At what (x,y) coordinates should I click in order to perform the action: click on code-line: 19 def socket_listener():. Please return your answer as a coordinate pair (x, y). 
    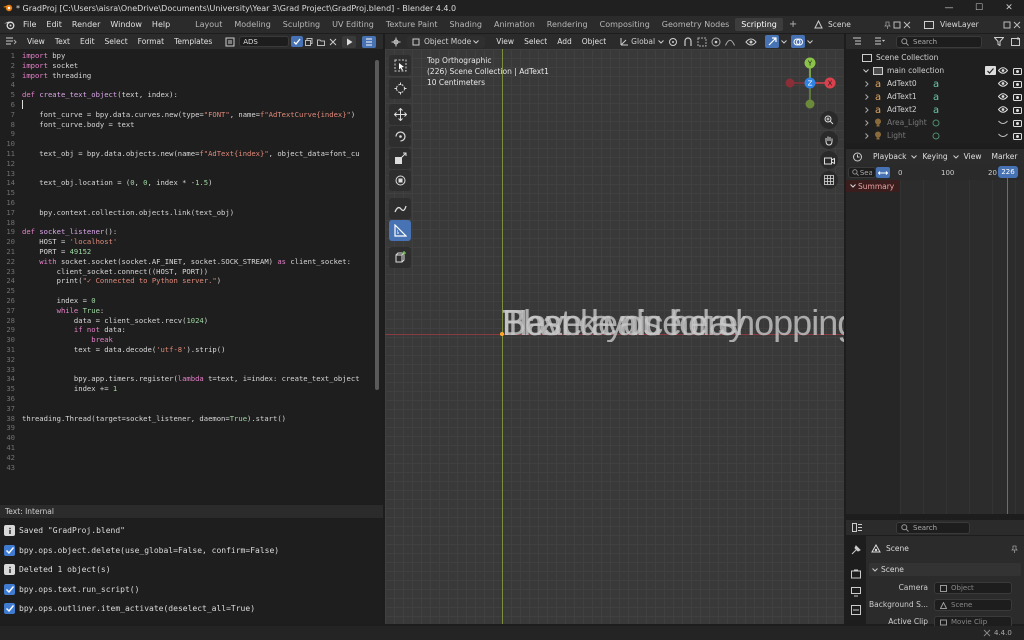
    Looking at the image, I should click on (189, 232).